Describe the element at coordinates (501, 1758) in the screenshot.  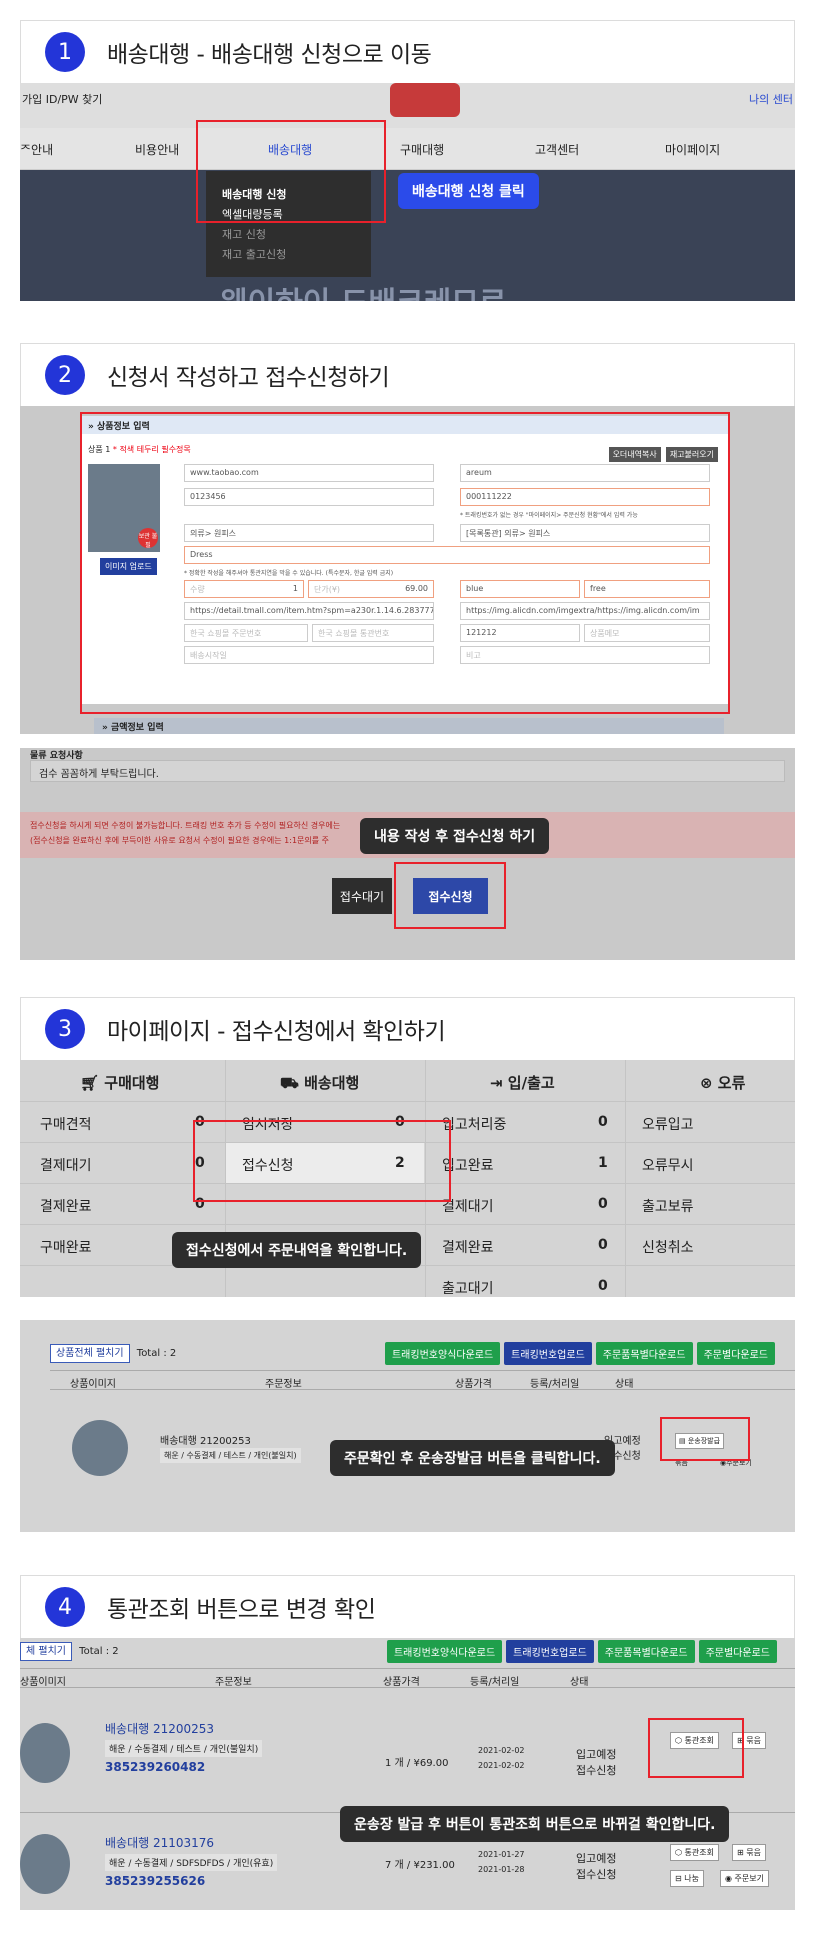
I see `order-dates: 2021-02-02 2021-02-02` at that location.